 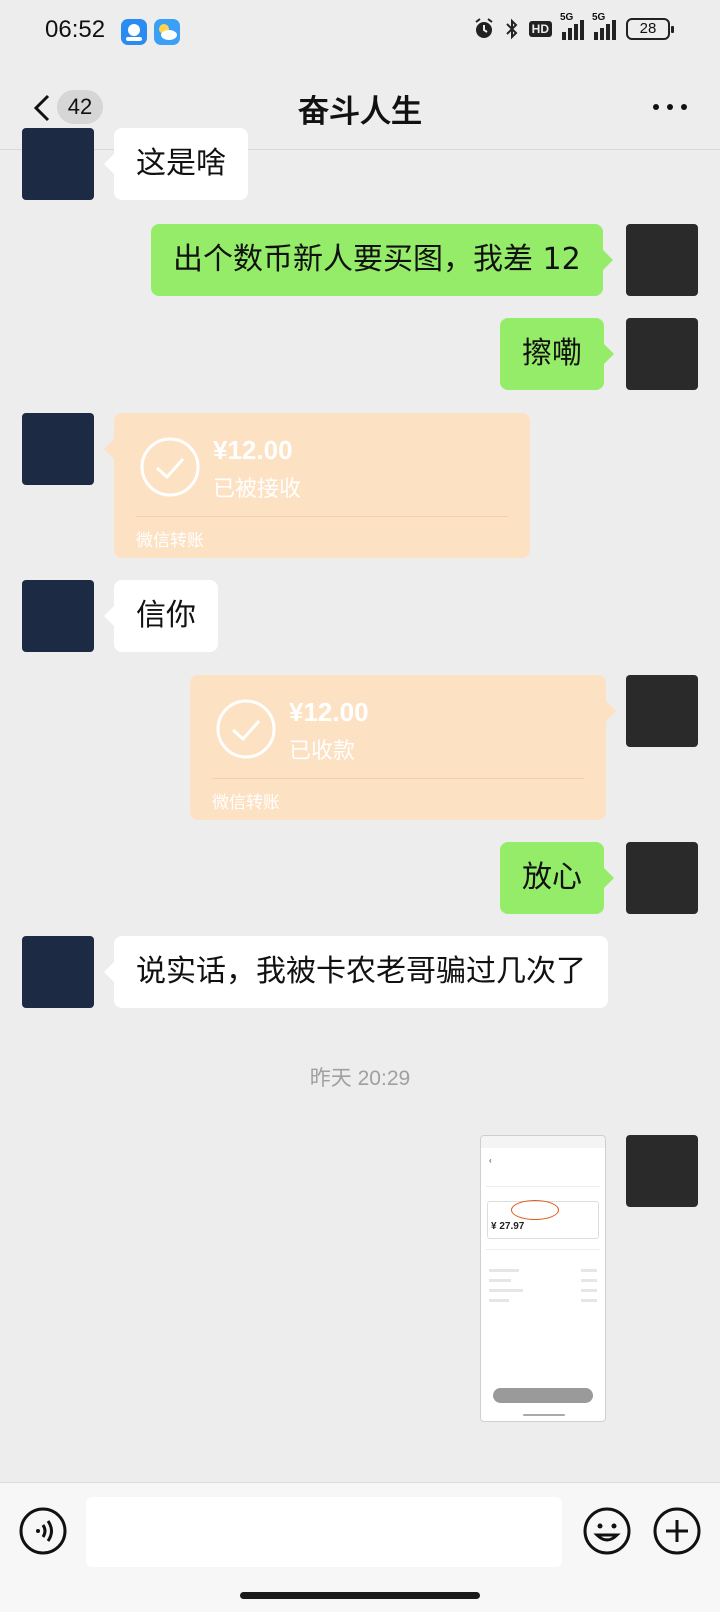 What do you see at coordinates (607, 1531) in the screenshot?
I see `emoji-icon` at bounding box center [607, 1531].